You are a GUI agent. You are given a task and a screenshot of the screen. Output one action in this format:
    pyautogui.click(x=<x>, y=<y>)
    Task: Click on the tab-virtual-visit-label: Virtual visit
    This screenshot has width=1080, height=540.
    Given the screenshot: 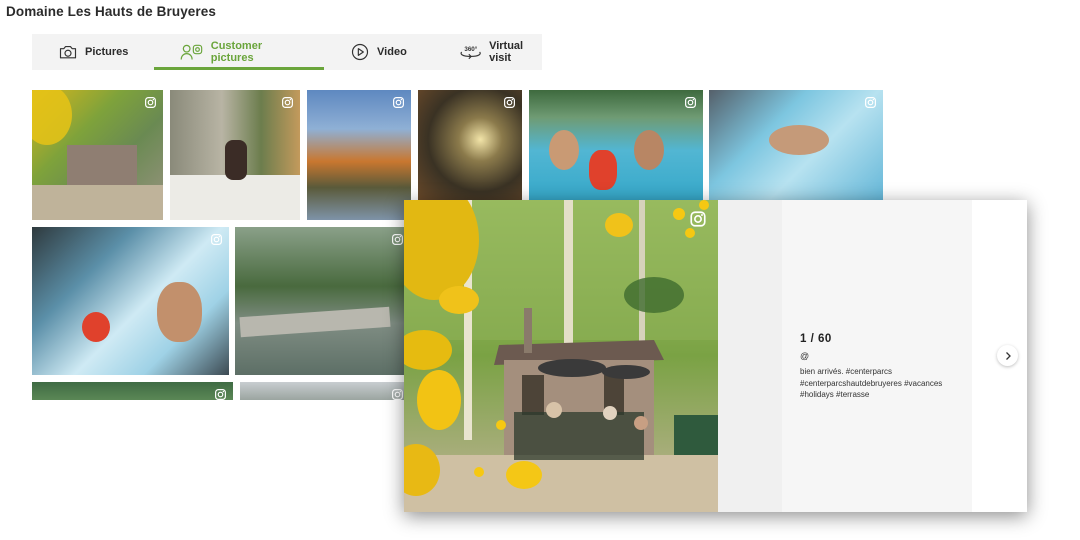 What is the action you would take?
    pyautogui.click(x=506, y=52)
    